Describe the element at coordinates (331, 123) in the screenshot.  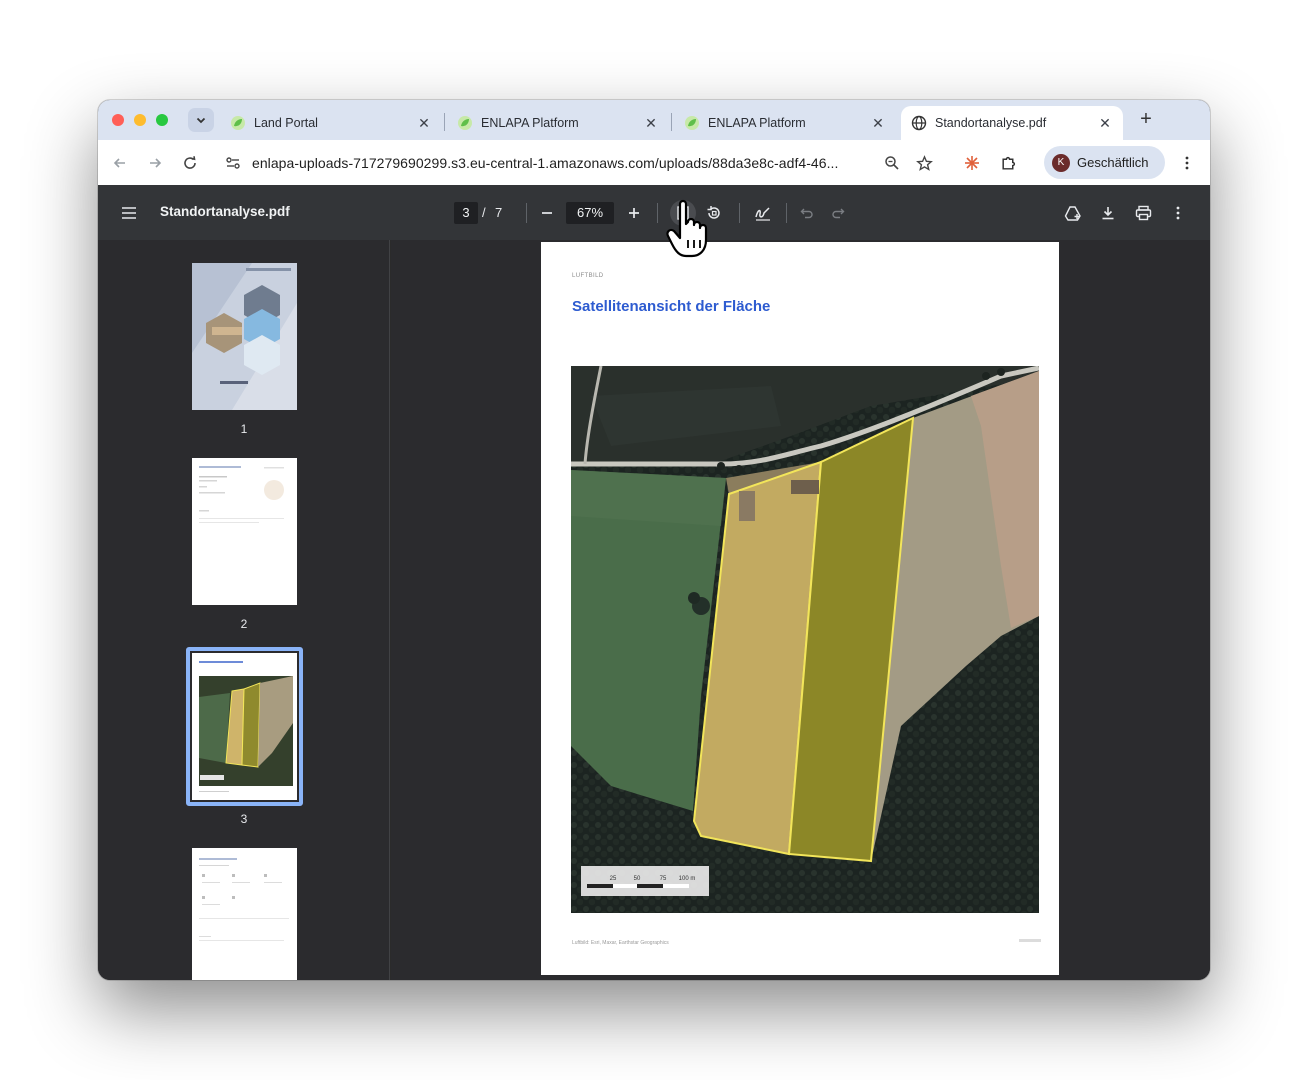
I see `tab-land-portal: Land Portal ✕` at that location.